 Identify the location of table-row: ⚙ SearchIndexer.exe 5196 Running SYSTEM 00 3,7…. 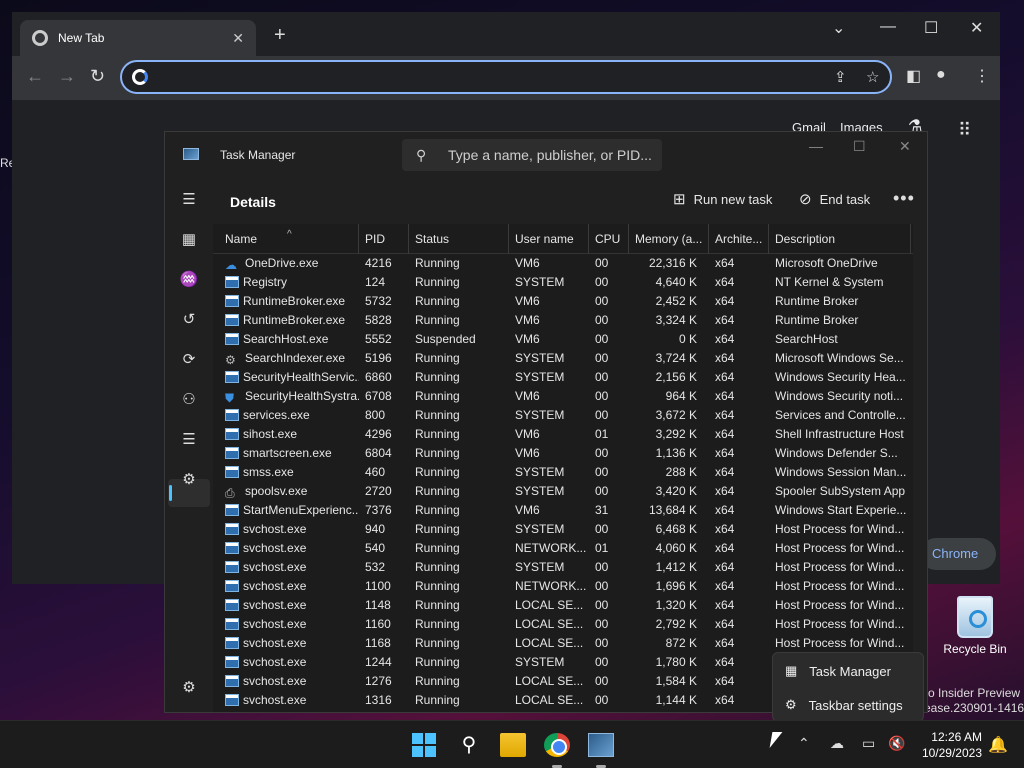
(563, 358).